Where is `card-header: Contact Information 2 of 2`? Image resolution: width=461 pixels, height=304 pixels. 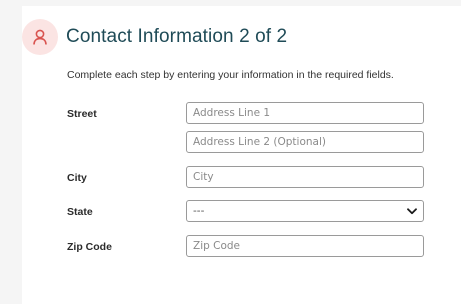 card-header: Contact Information 2 of 2 is located at coordinates (154, 37).